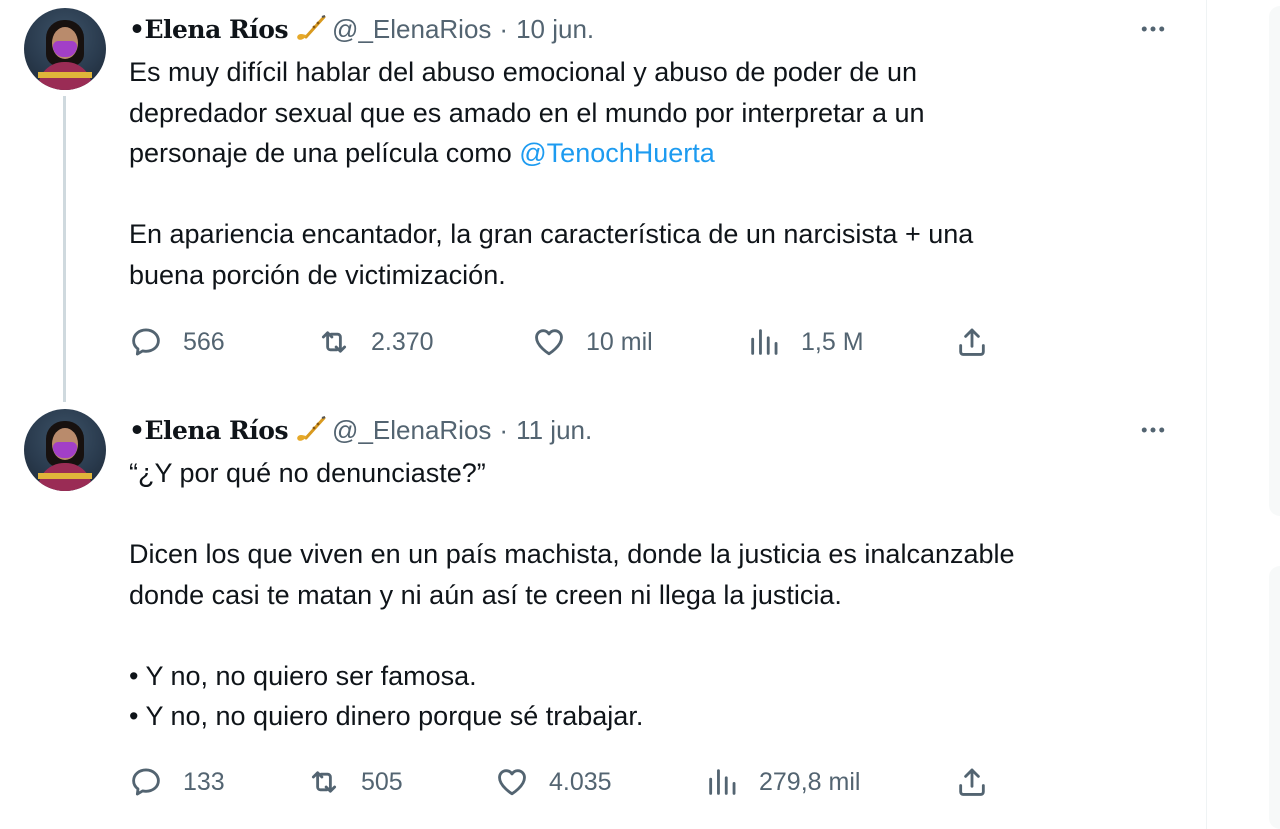 This screenshot has height=829, width=1280. Describe the element at coordinates (204, 341) in the screenshot. I see `reply-count: 566` at that location.